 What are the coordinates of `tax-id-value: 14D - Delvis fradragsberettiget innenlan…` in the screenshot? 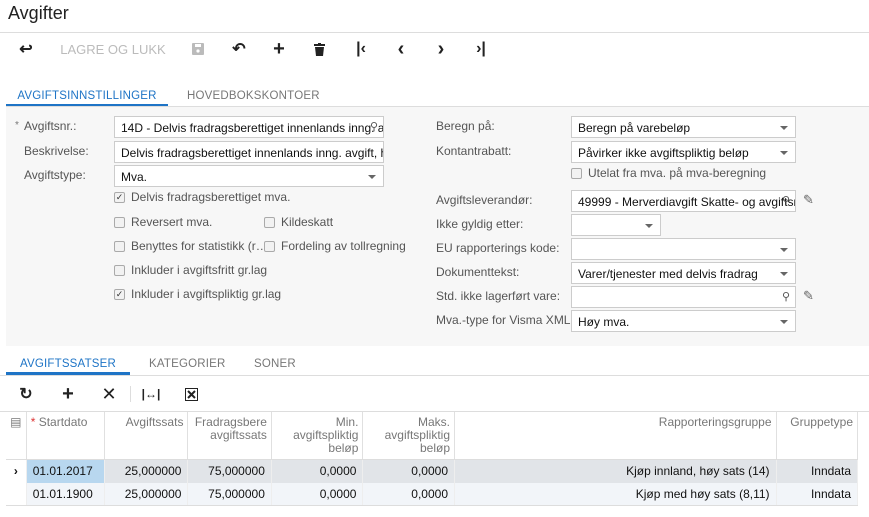 It's located at (252, 128).